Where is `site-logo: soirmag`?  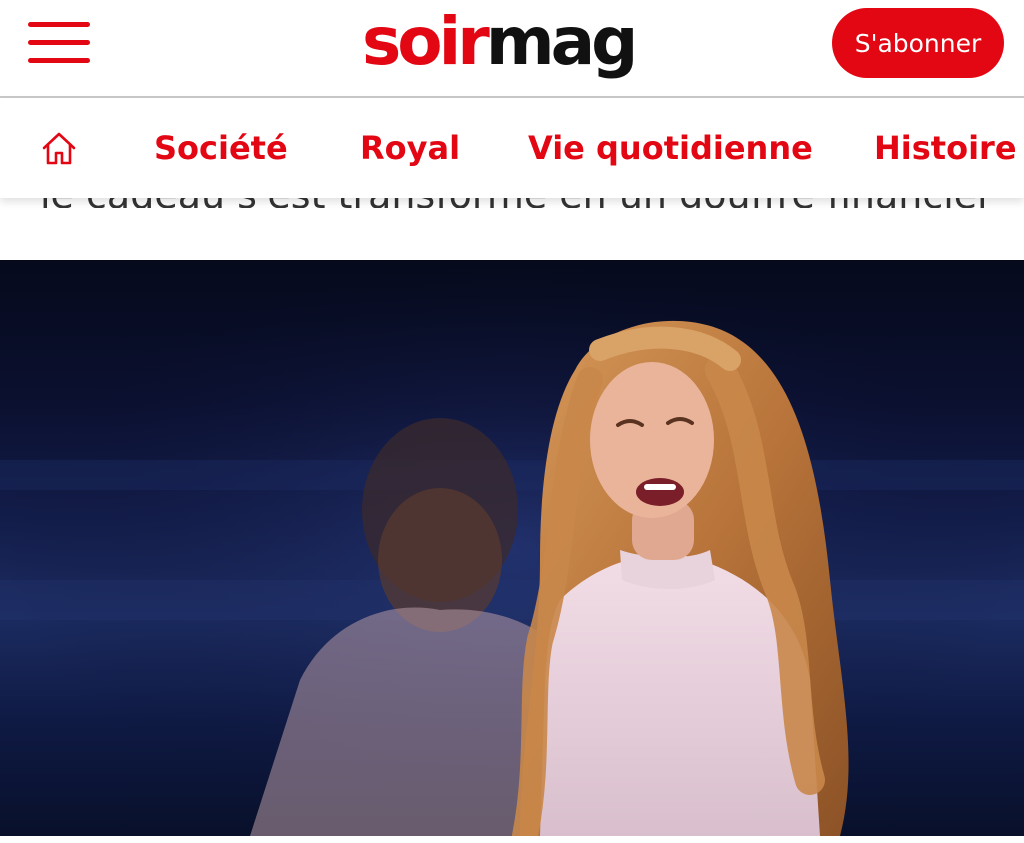
site-logo: soirmag is located at coordinates (500, 42).